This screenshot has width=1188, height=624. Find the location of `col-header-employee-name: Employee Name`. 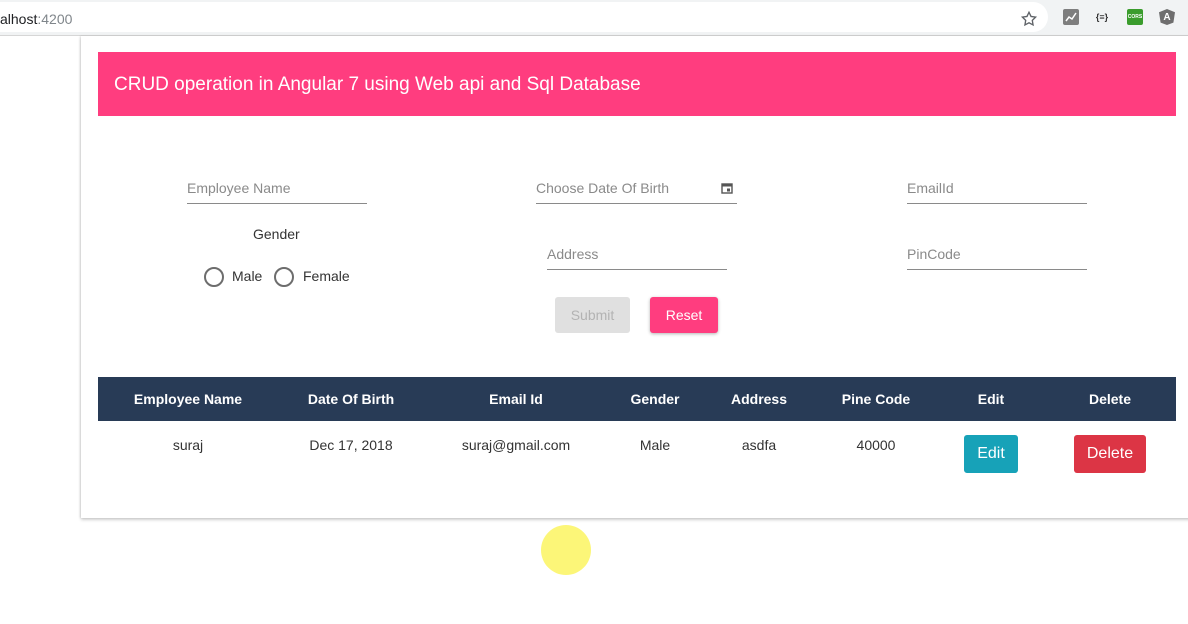

col-header-employee-name: Employee Name is located at coordinates (188, 399).